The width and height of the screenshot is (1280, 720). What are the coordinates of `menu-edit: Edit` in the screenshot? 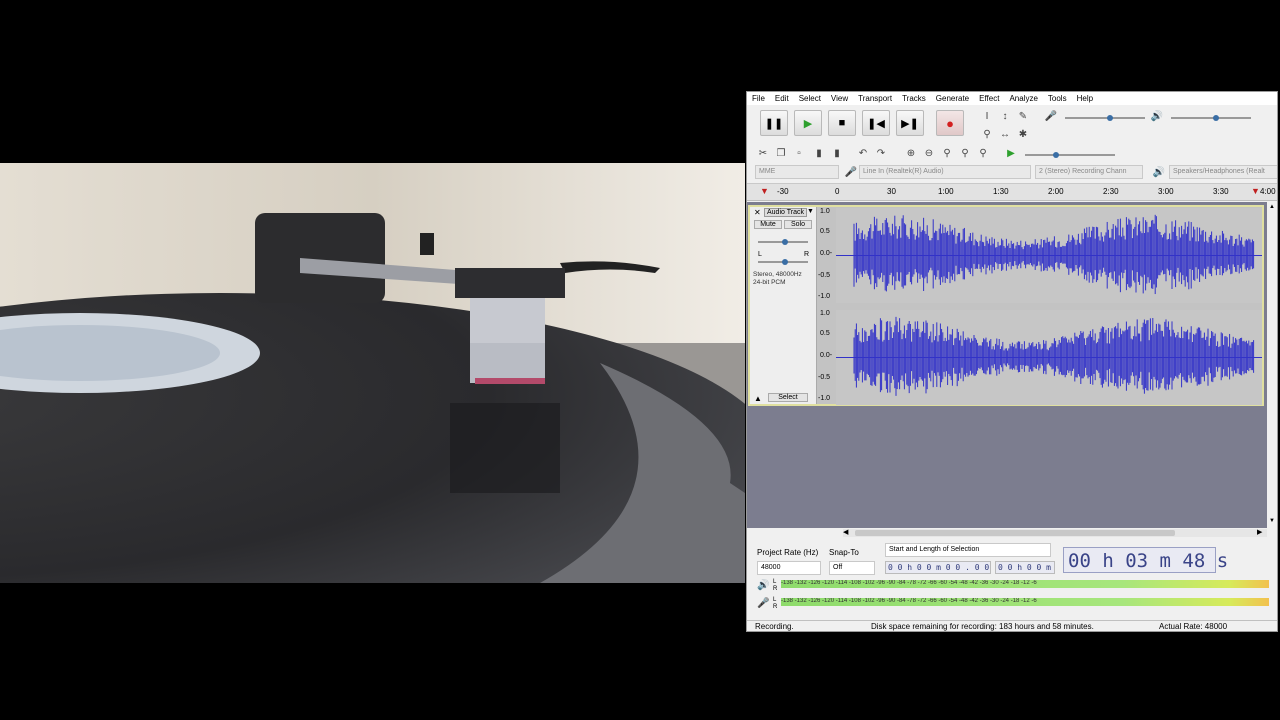 It's located at (782, 98).